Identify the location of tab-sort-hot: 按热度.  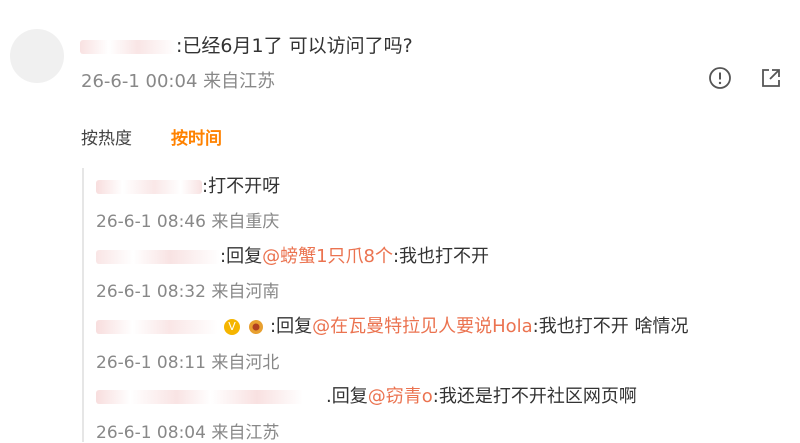
(106, 136).